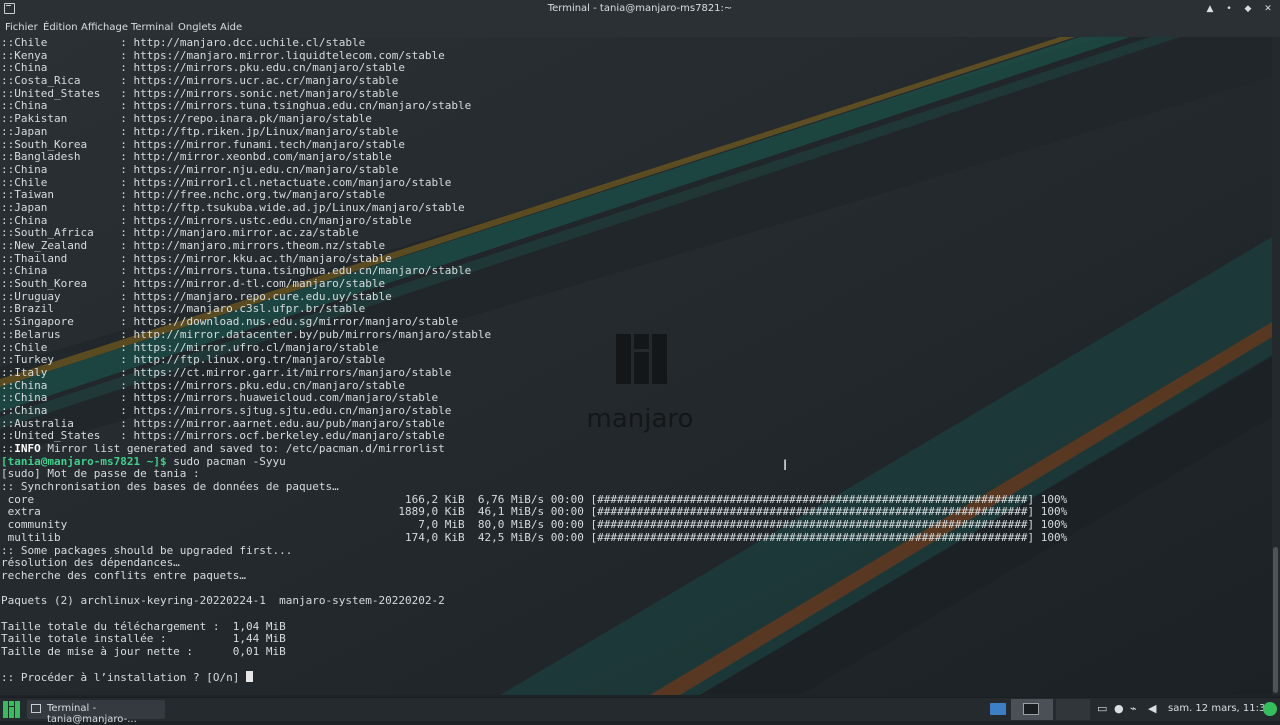  I want to click on menu-help: Aide, so click(231, 27).